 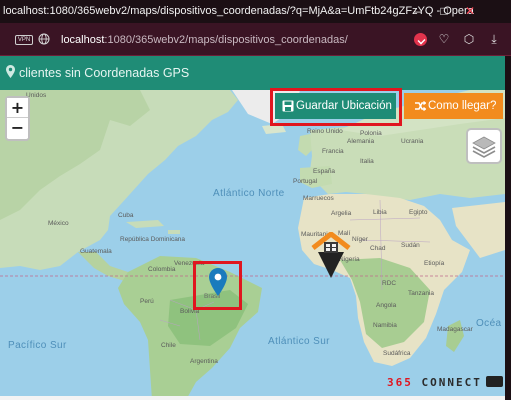 I want to click on map-label-sudan: Sudán, so click(x=410, y=245).